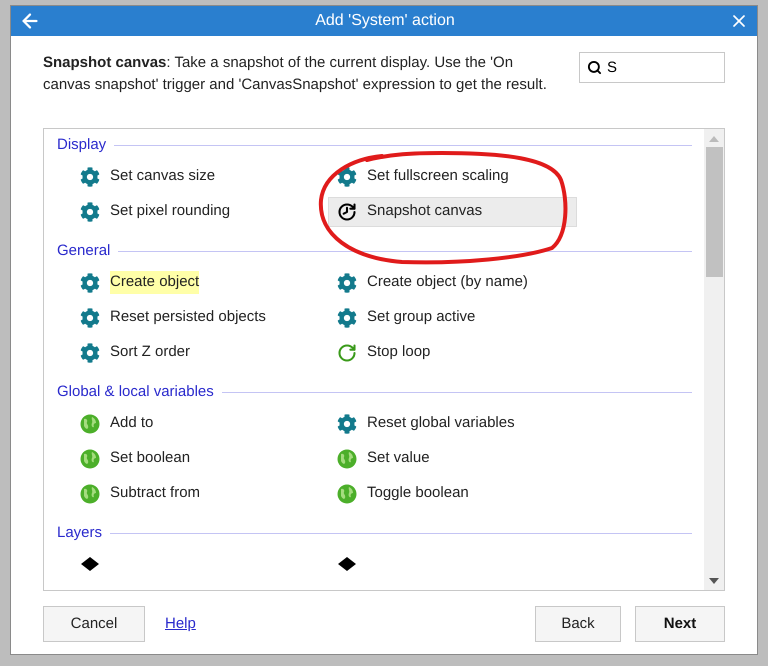 The image size is (768, 666). What do you see at coordinates (295, 74) in the screenshot?
I see `action-description: Snapshot canvas: Take a snapshot of the current display. Use the 'On canvas snapshot' trigger and 'CanvasSnapshot' expression to get the result.` at bounding box center [295, 74].